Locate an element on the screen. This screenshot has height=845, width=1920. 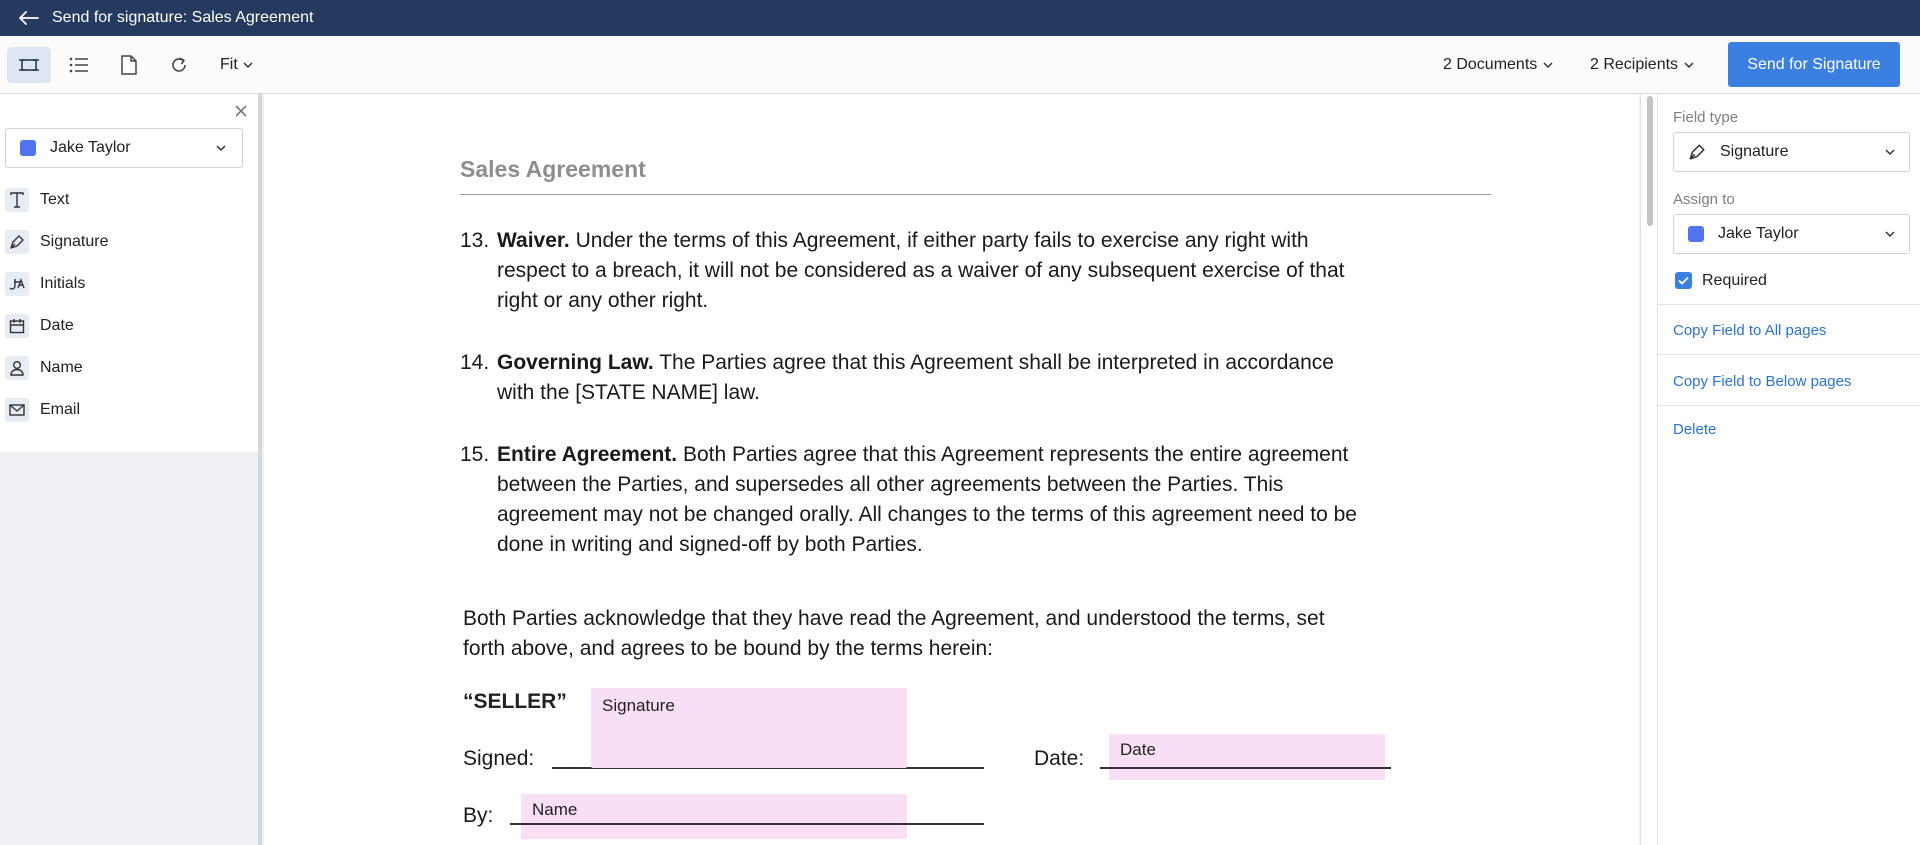
recipients-dropdown: 2 Recipients is located at coordinates (1642, 65).